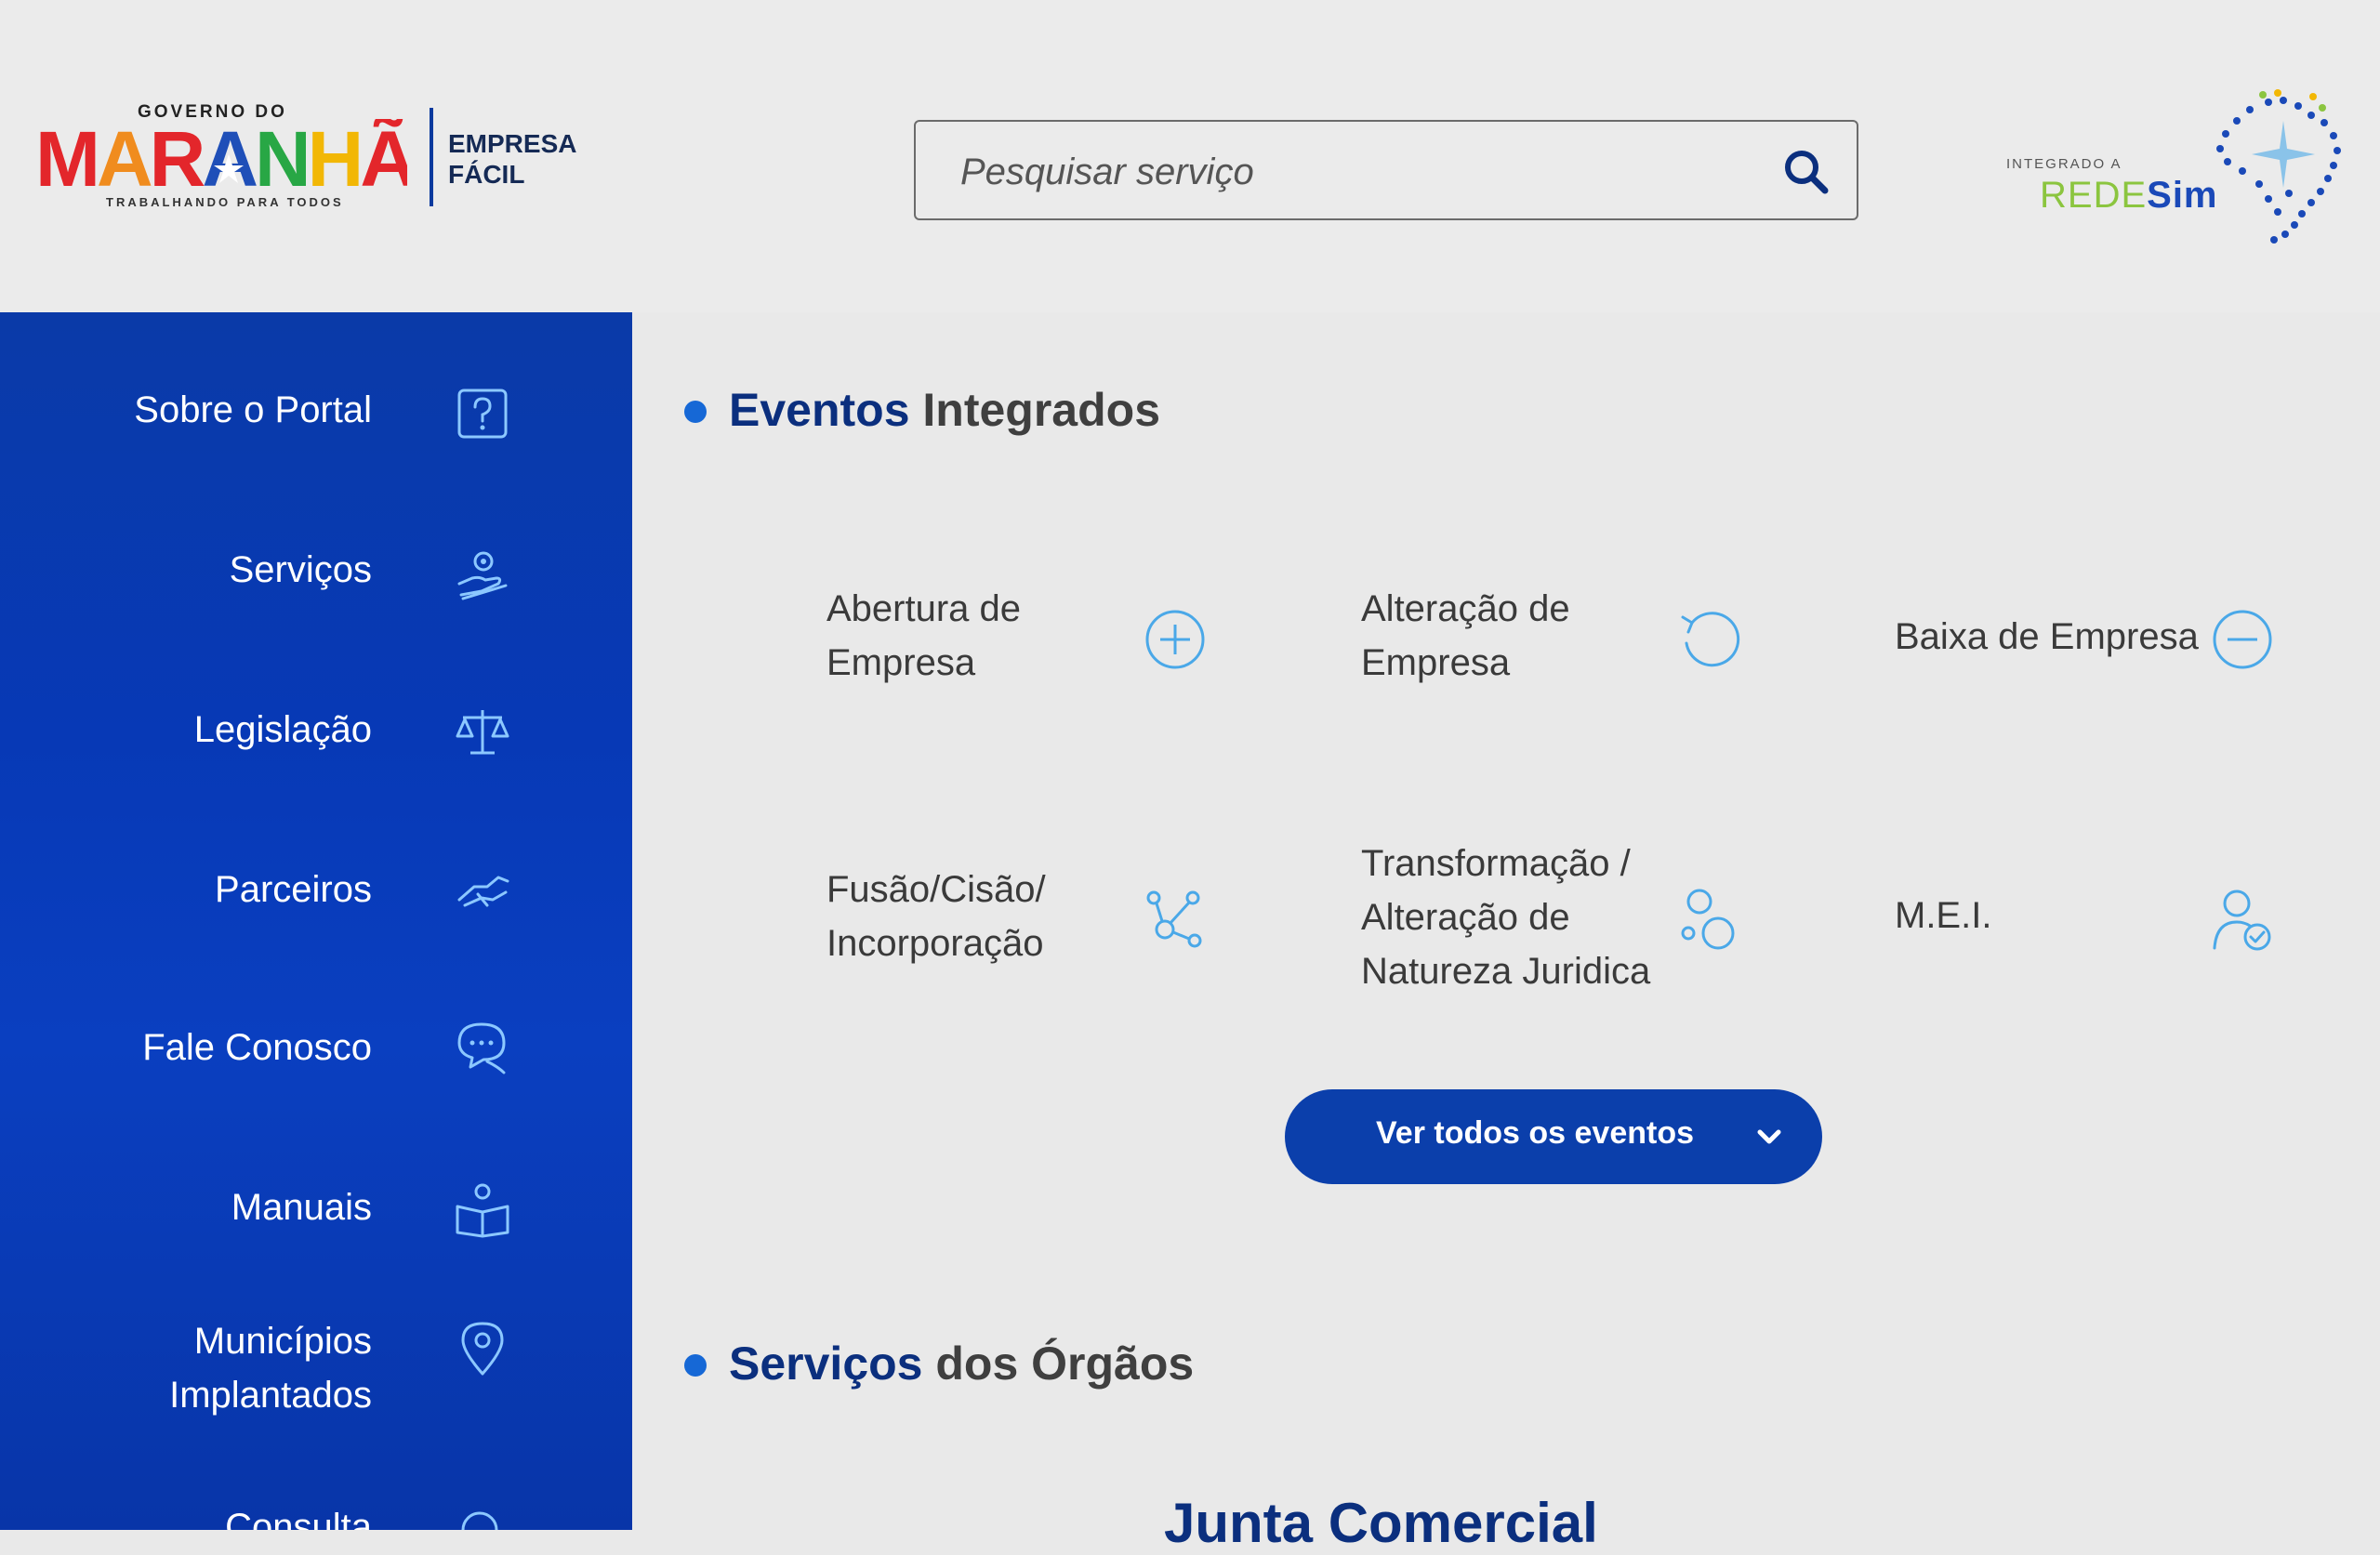 Image resolution: width=2380 pixels, height=1555 pixels. I want to click on sidebar-item-legislacao: Legislação, so click(316, 734).